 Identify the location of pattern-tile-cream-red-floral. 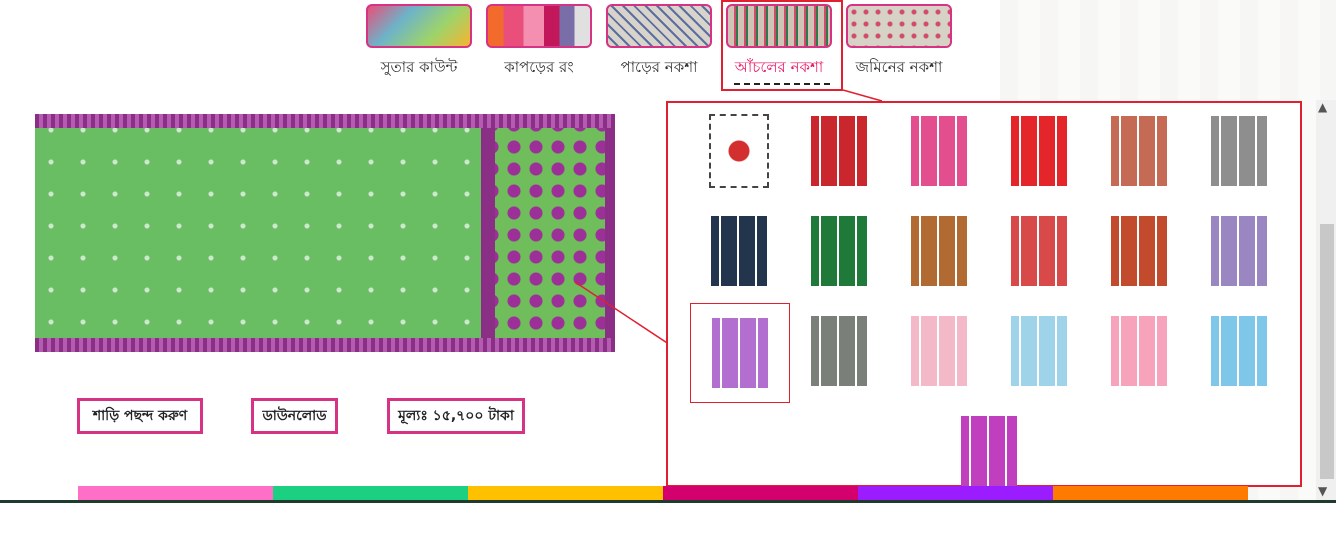
(1139, 151).